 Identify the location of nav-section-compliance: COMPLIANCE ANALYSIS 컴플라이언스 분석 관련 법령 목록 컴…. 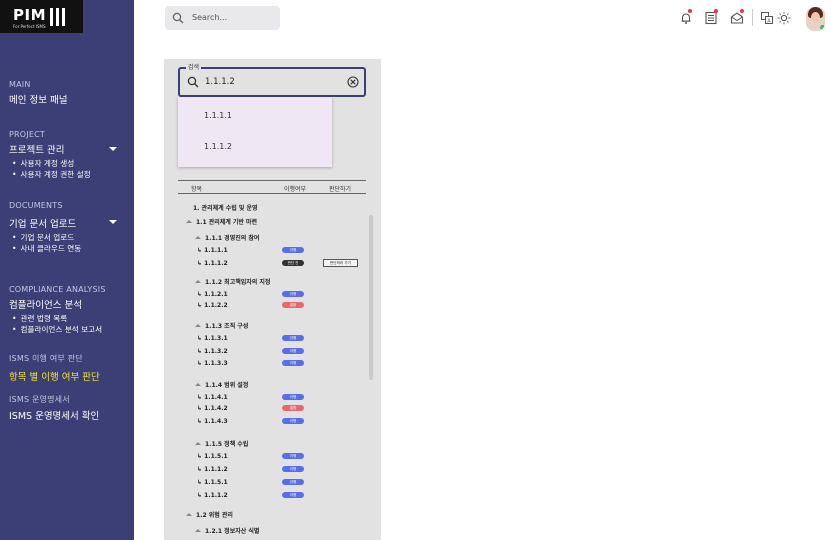
(57, 310).